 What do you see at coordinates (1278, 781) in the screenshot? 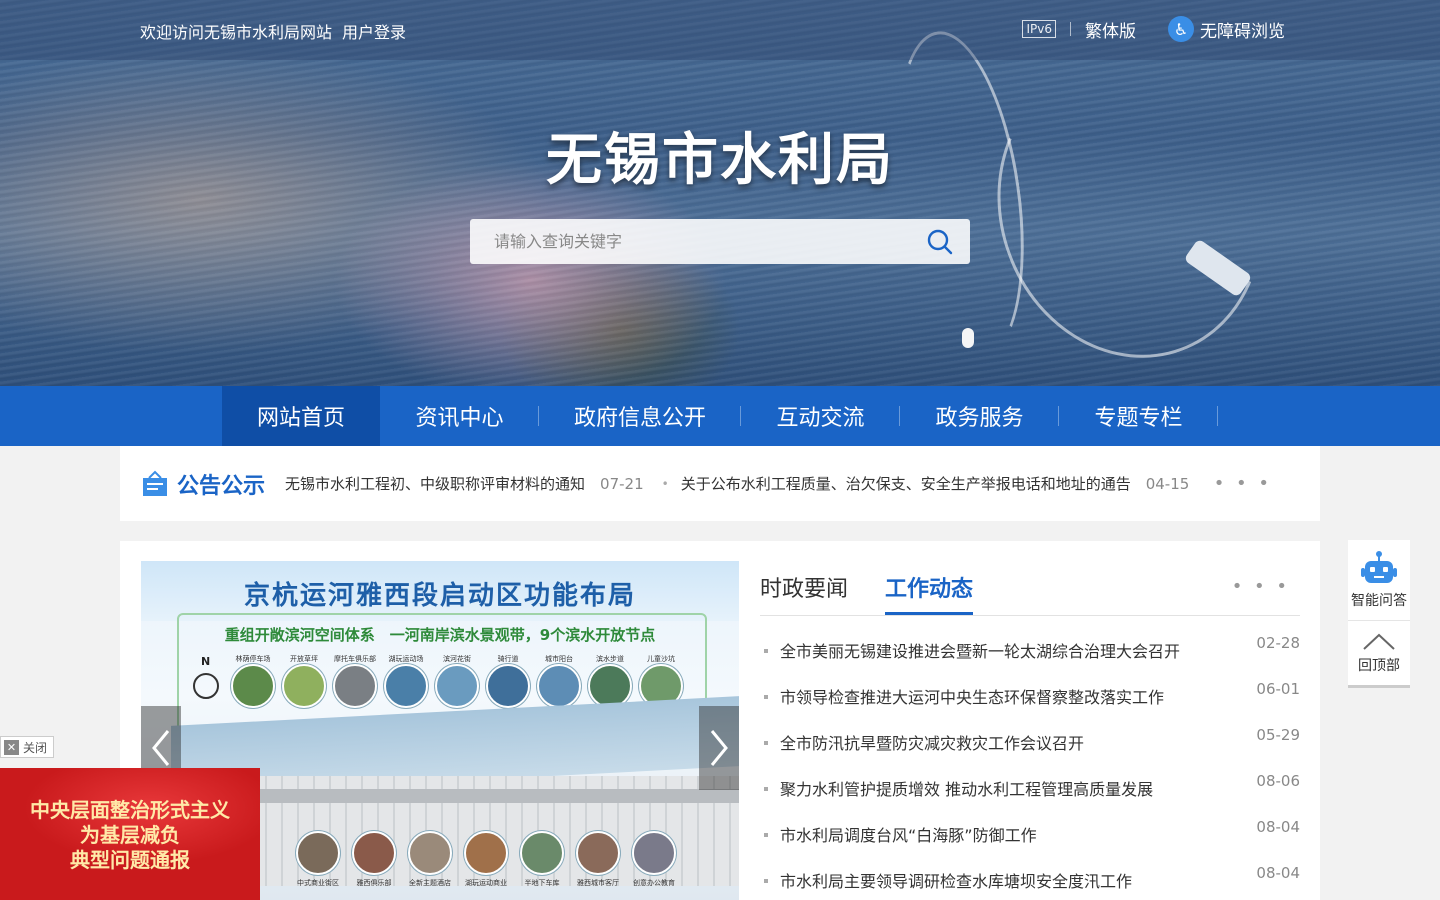
I see `news-item-date: 08-06` at bounding box center [1278, 781].